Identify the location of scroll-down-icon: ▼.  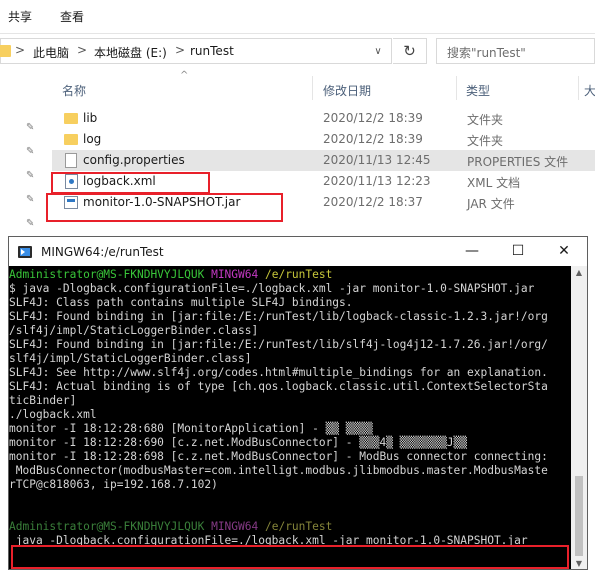
(579, 563).